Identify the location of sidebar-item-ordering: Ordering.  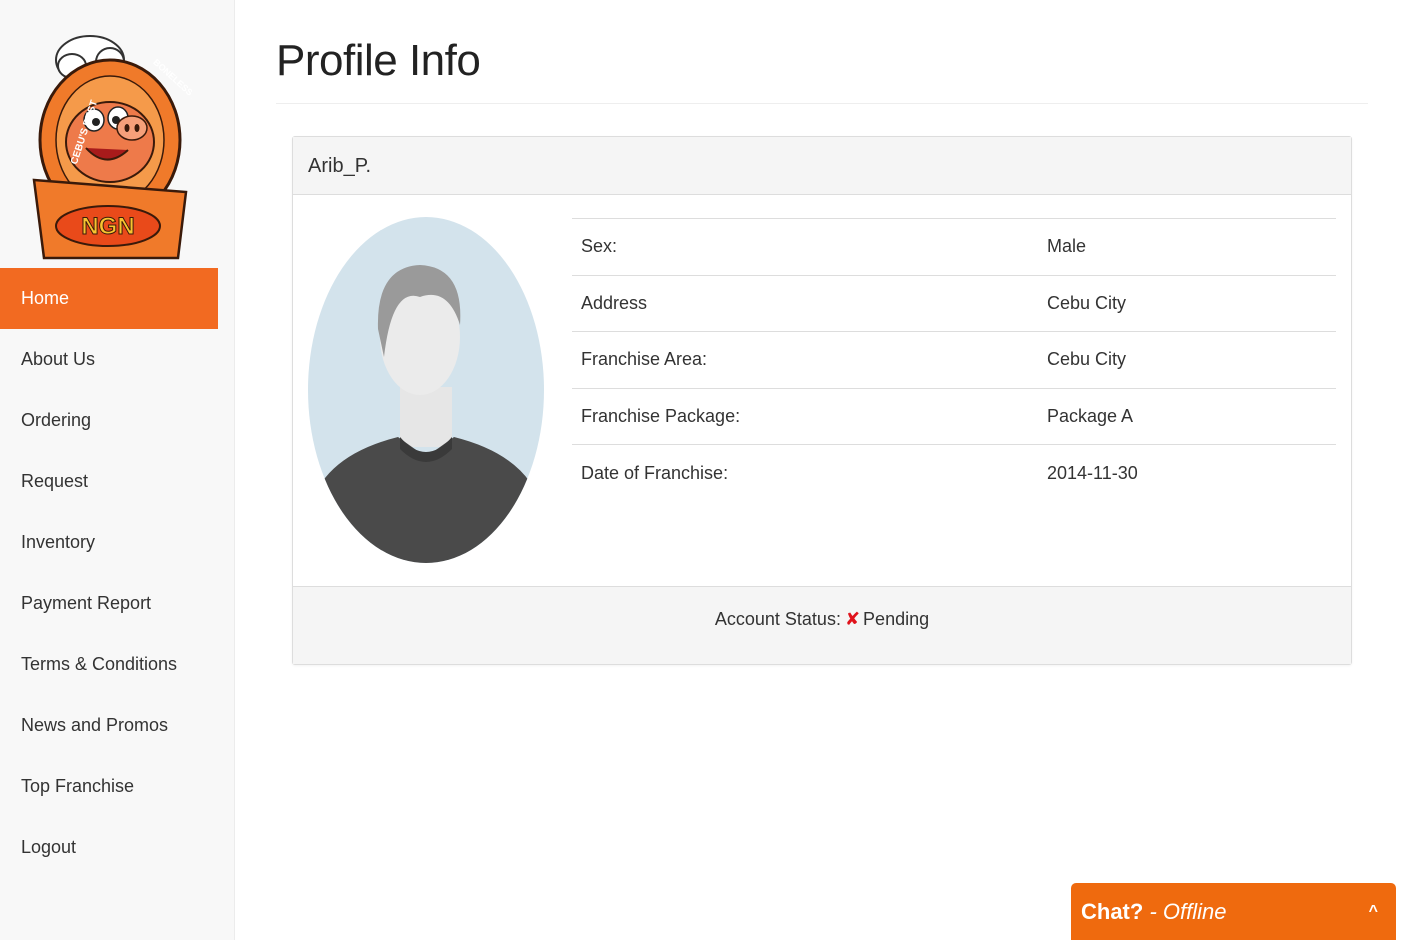
(109, 420).